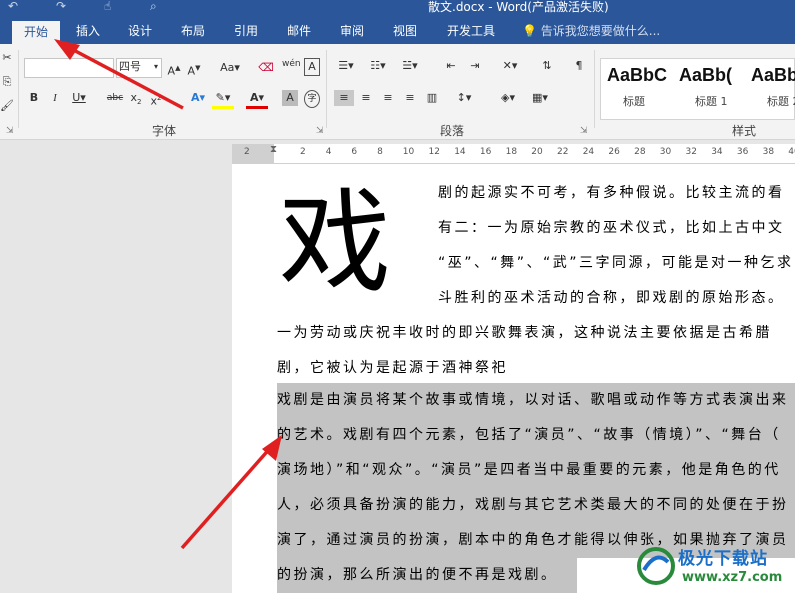  Describe the element at coordinates (312, 99) in the screenshot. I see `enclose-characters-icon: 字` at that location.